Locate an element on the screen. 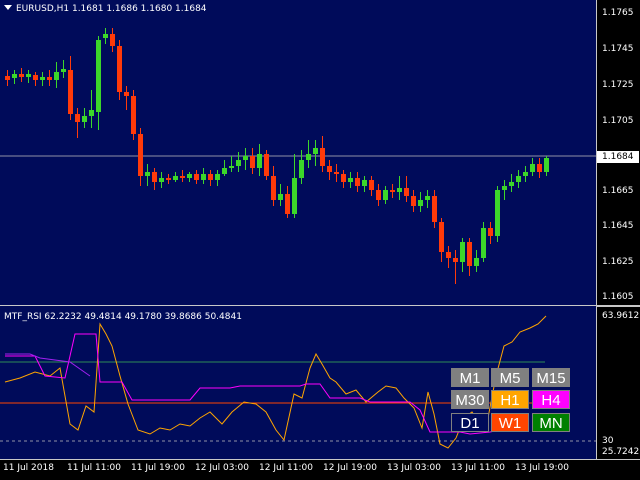 The height and width of the screenshot is (480, 640). price-tick: 1.1765 is located at coordinates (618, 13).